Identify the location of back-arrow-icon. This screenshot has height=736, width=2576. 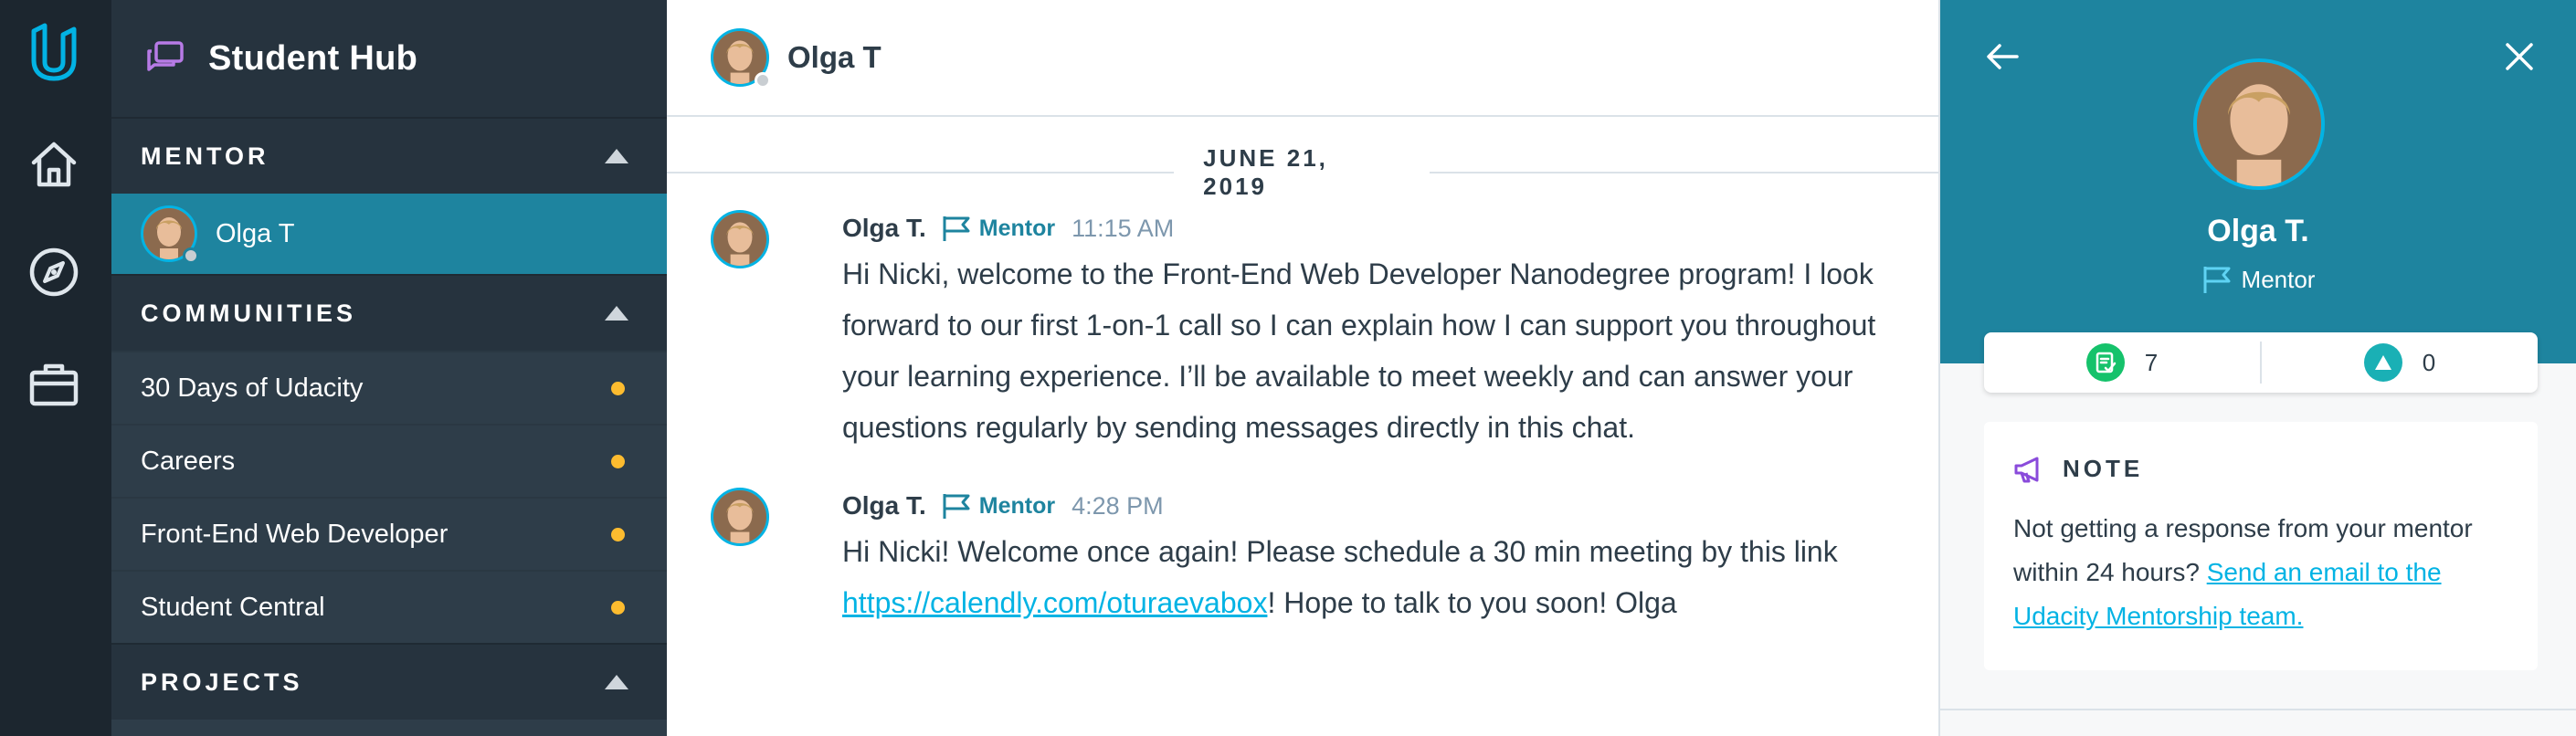
(2002, 57).